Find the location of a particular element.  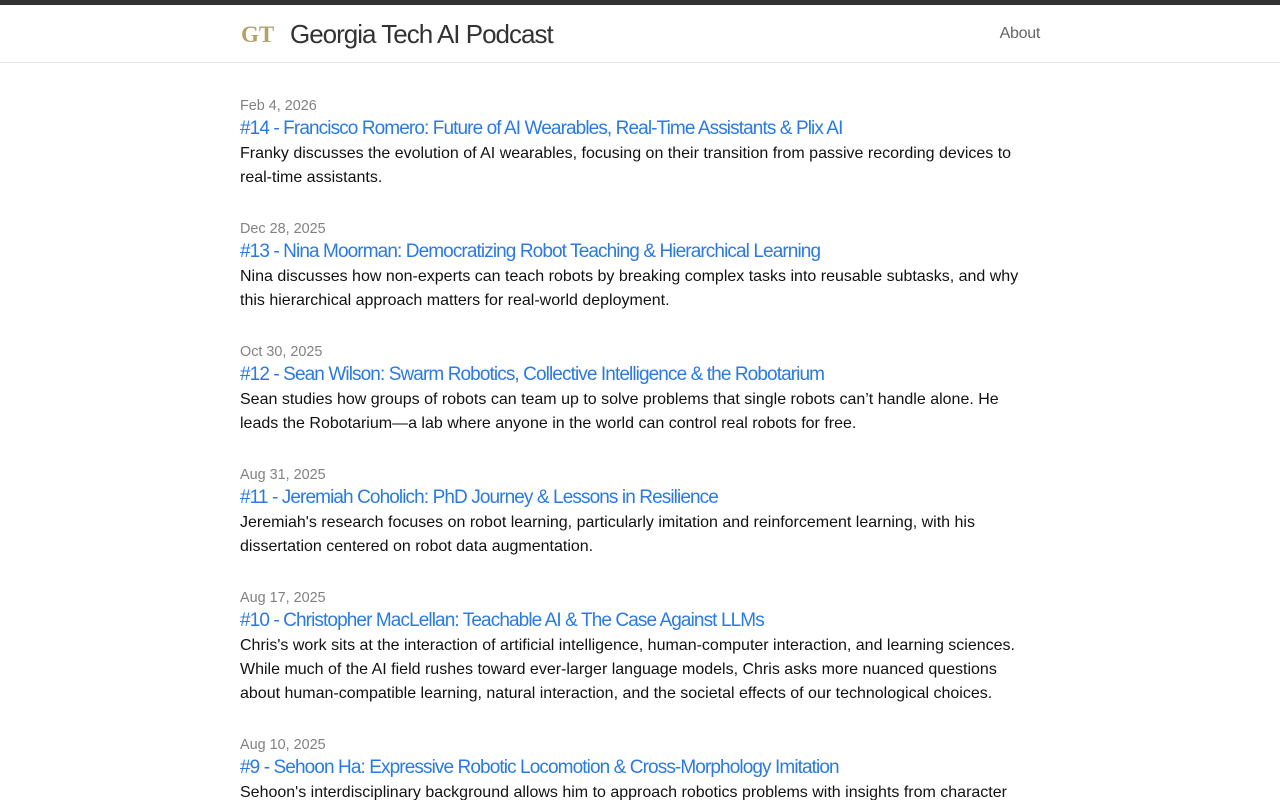

post-date: Feb 4, 2026 is located at coordinates (278, 106).